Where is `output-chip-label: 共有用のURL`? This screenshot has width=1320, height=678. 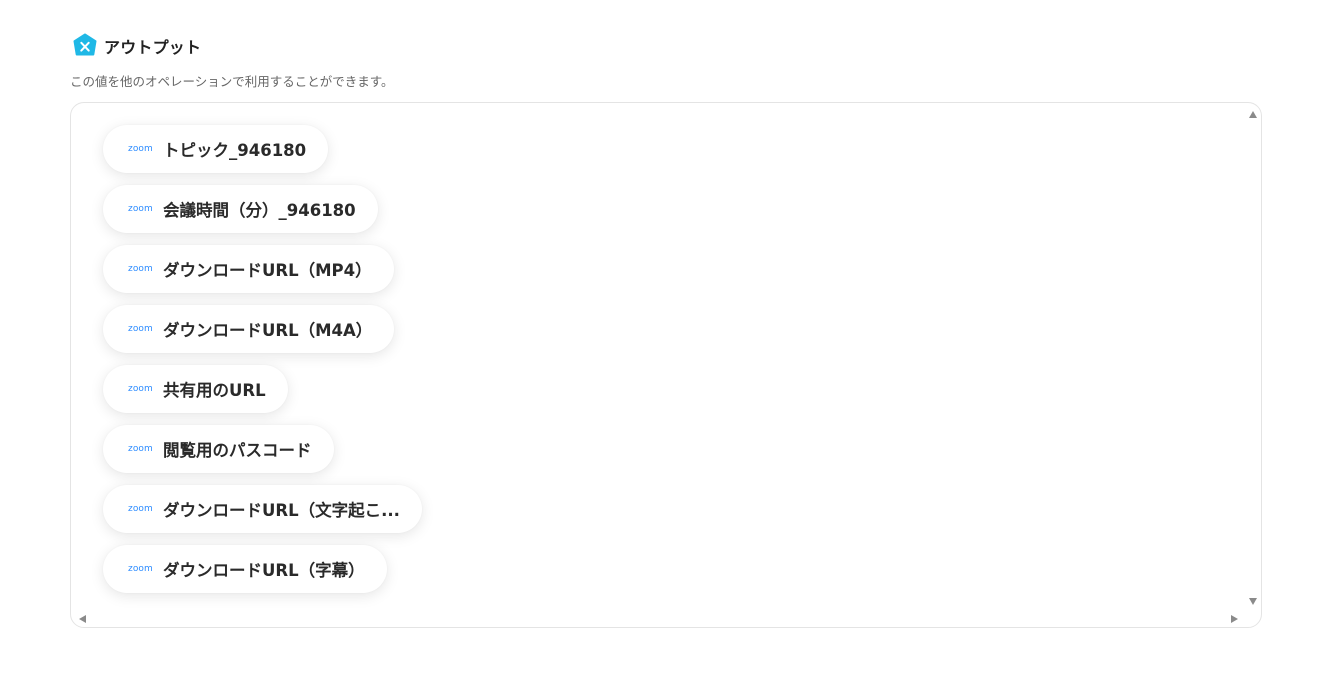
output-chip-label: 共有用のURL is located at coordinates (214, 390).